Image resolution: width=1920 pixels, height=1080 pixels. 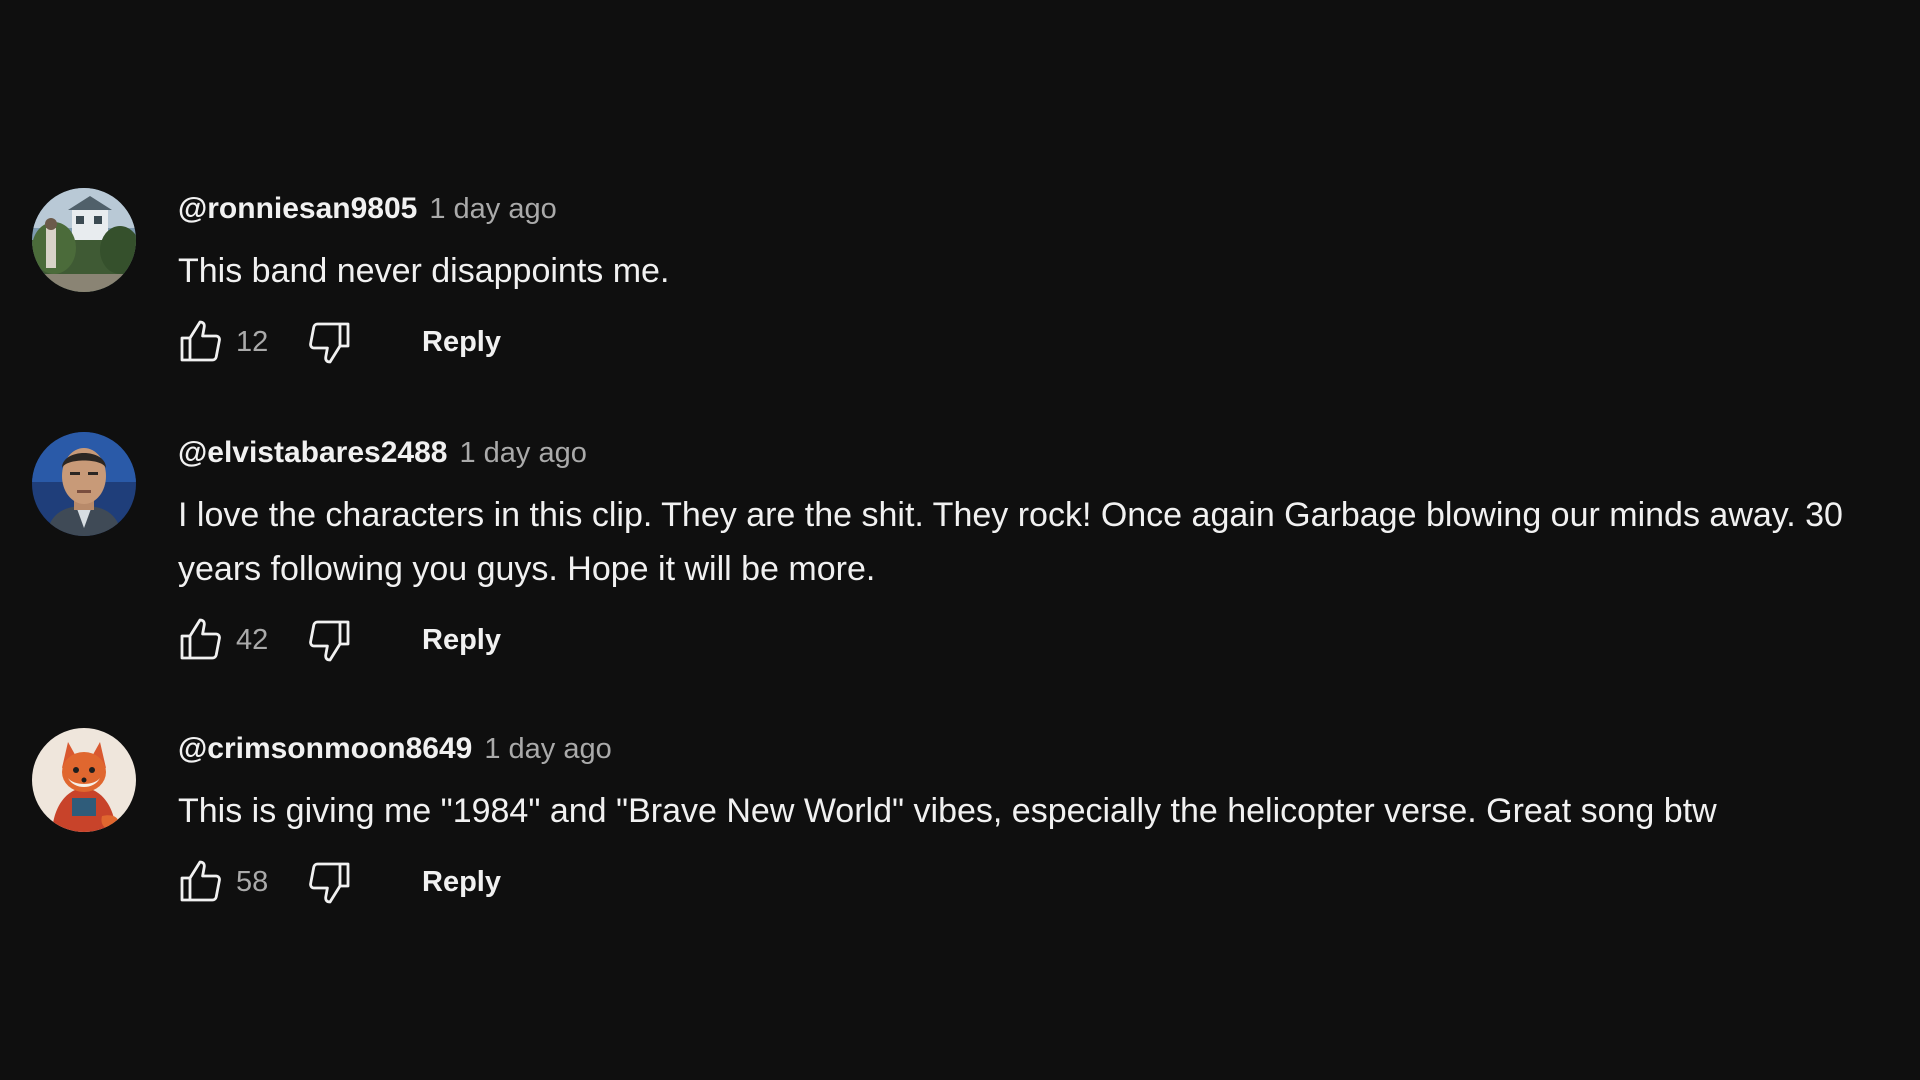 I want to click on comment-author: @elvistabares2488, so click(x=312, y=453).